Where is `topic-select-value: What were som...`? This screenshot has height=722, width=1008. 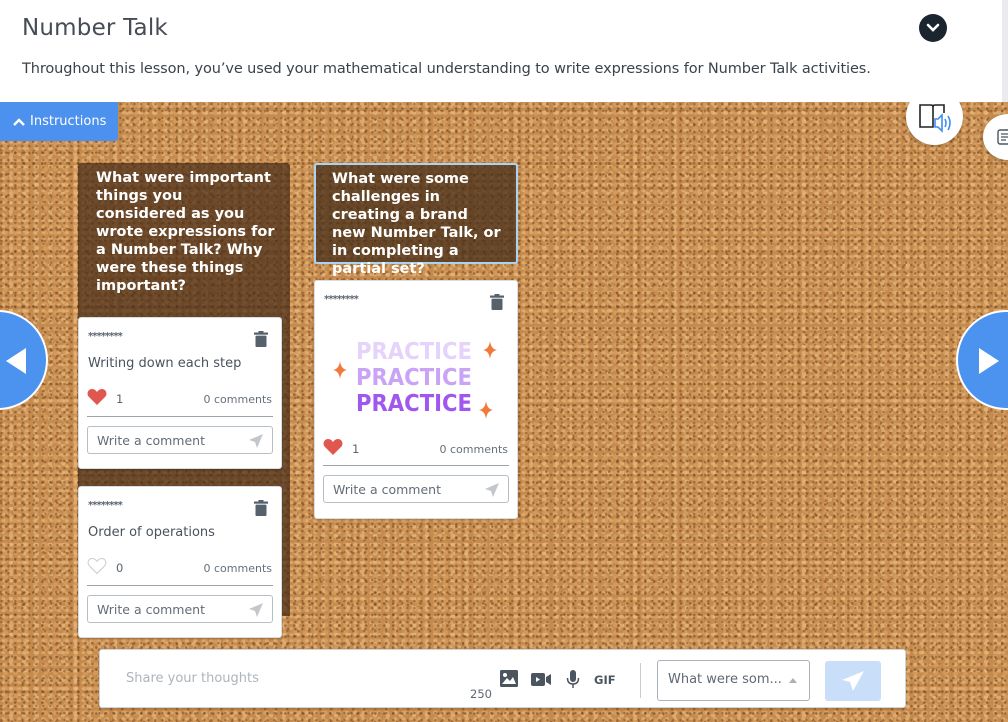 topic-select-value: What were som... is located at coordinates (725, 679).